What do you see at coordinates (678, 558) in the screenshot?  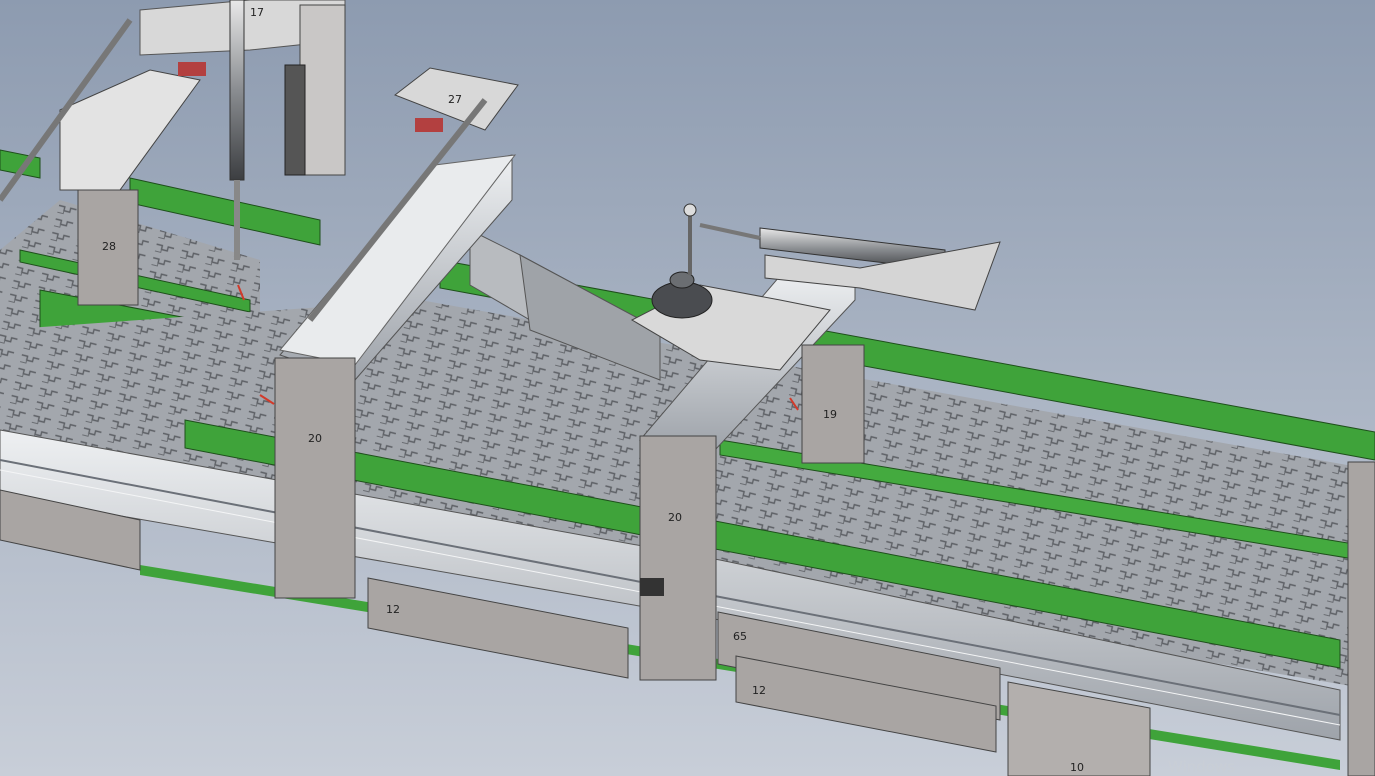 I see `vertical-bracket-20-center` at bounding box center [678, 558].